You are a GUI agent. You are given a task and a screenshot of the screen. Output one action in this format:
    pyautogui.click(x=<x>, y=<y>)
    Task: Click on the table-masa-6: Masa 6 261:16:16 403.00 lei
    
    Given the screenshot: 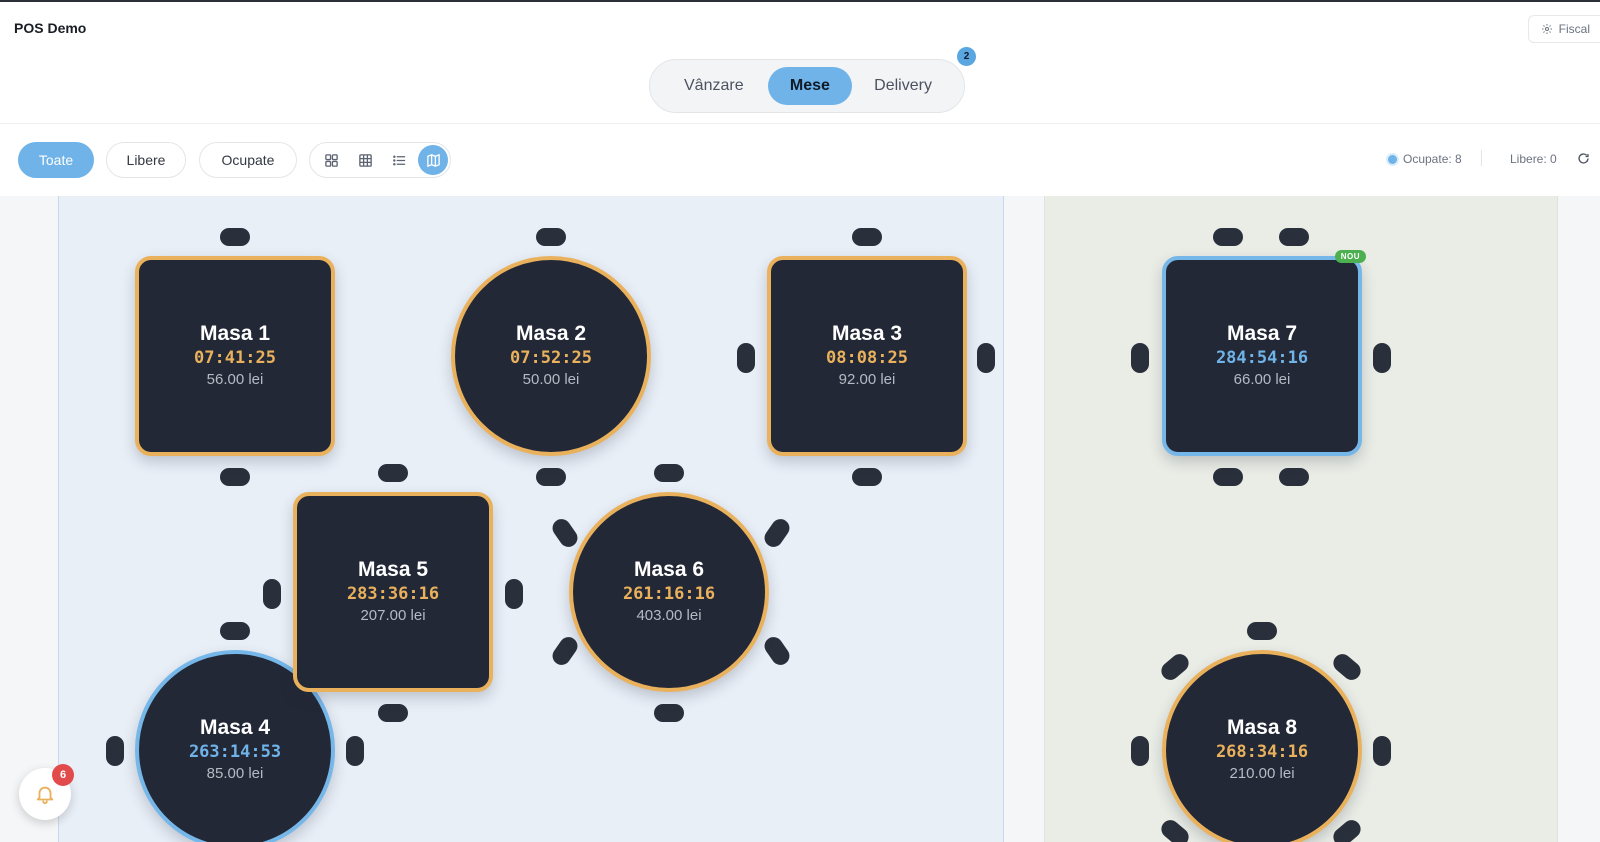 What is the action you would take?
    pyautogui.click(x=669, y=592)
    